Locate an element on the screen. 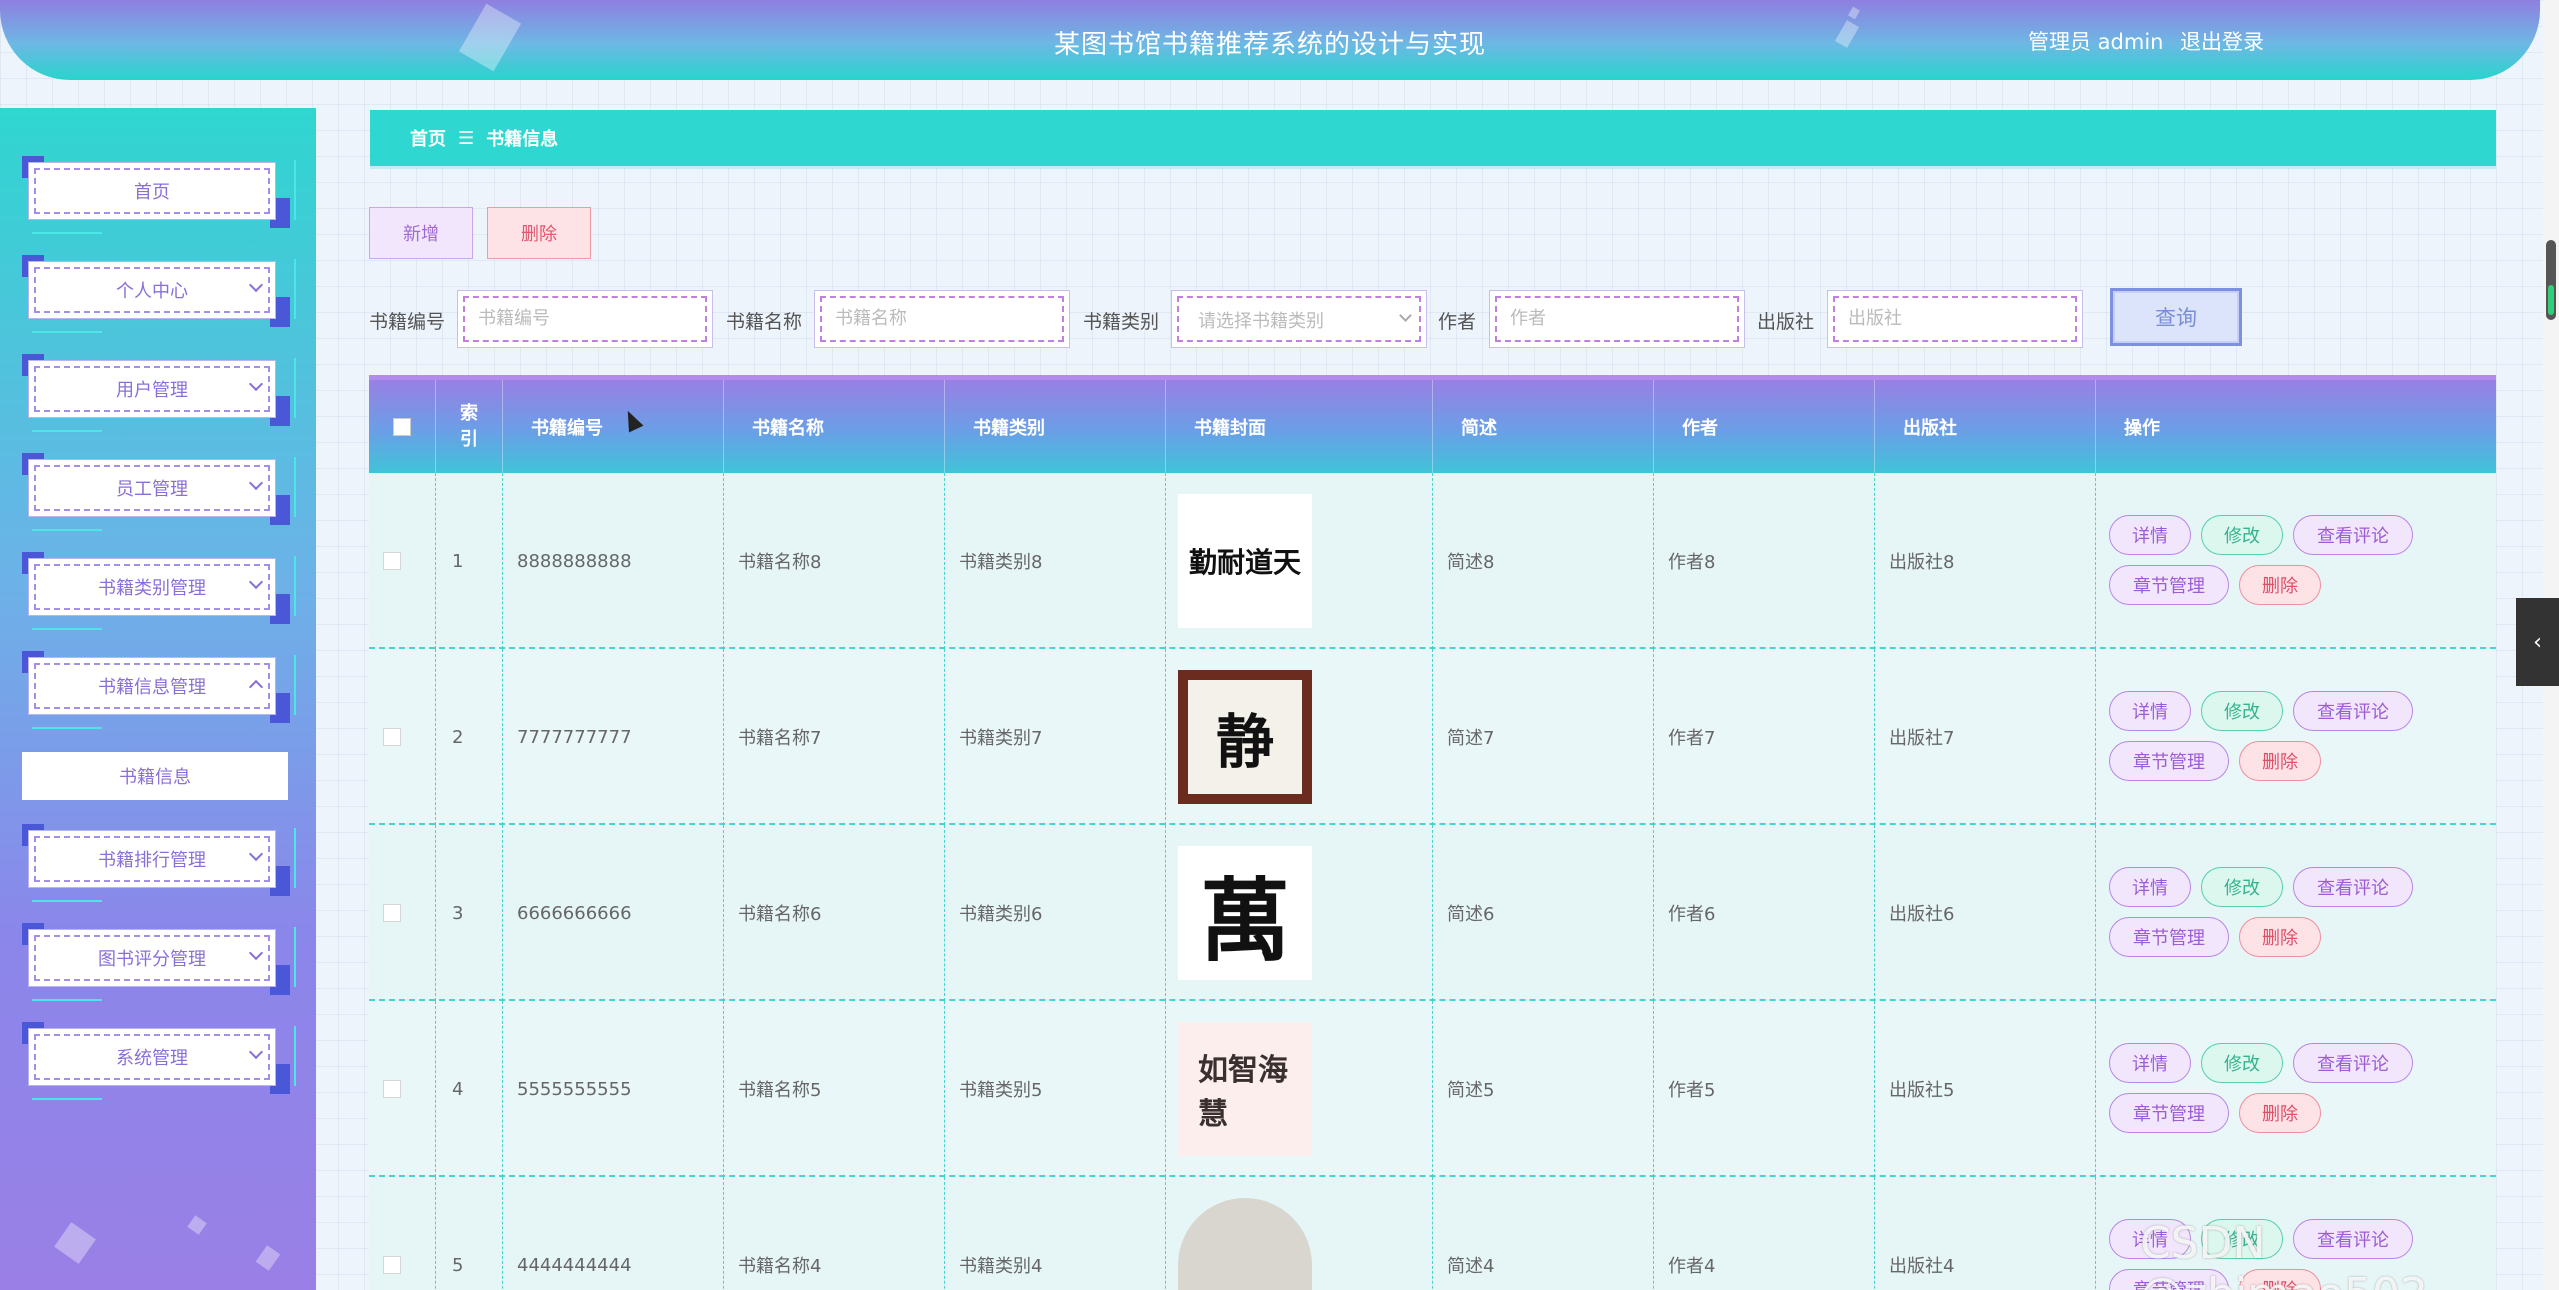  query-button: 查询 is located at coordinates (2176, 317).